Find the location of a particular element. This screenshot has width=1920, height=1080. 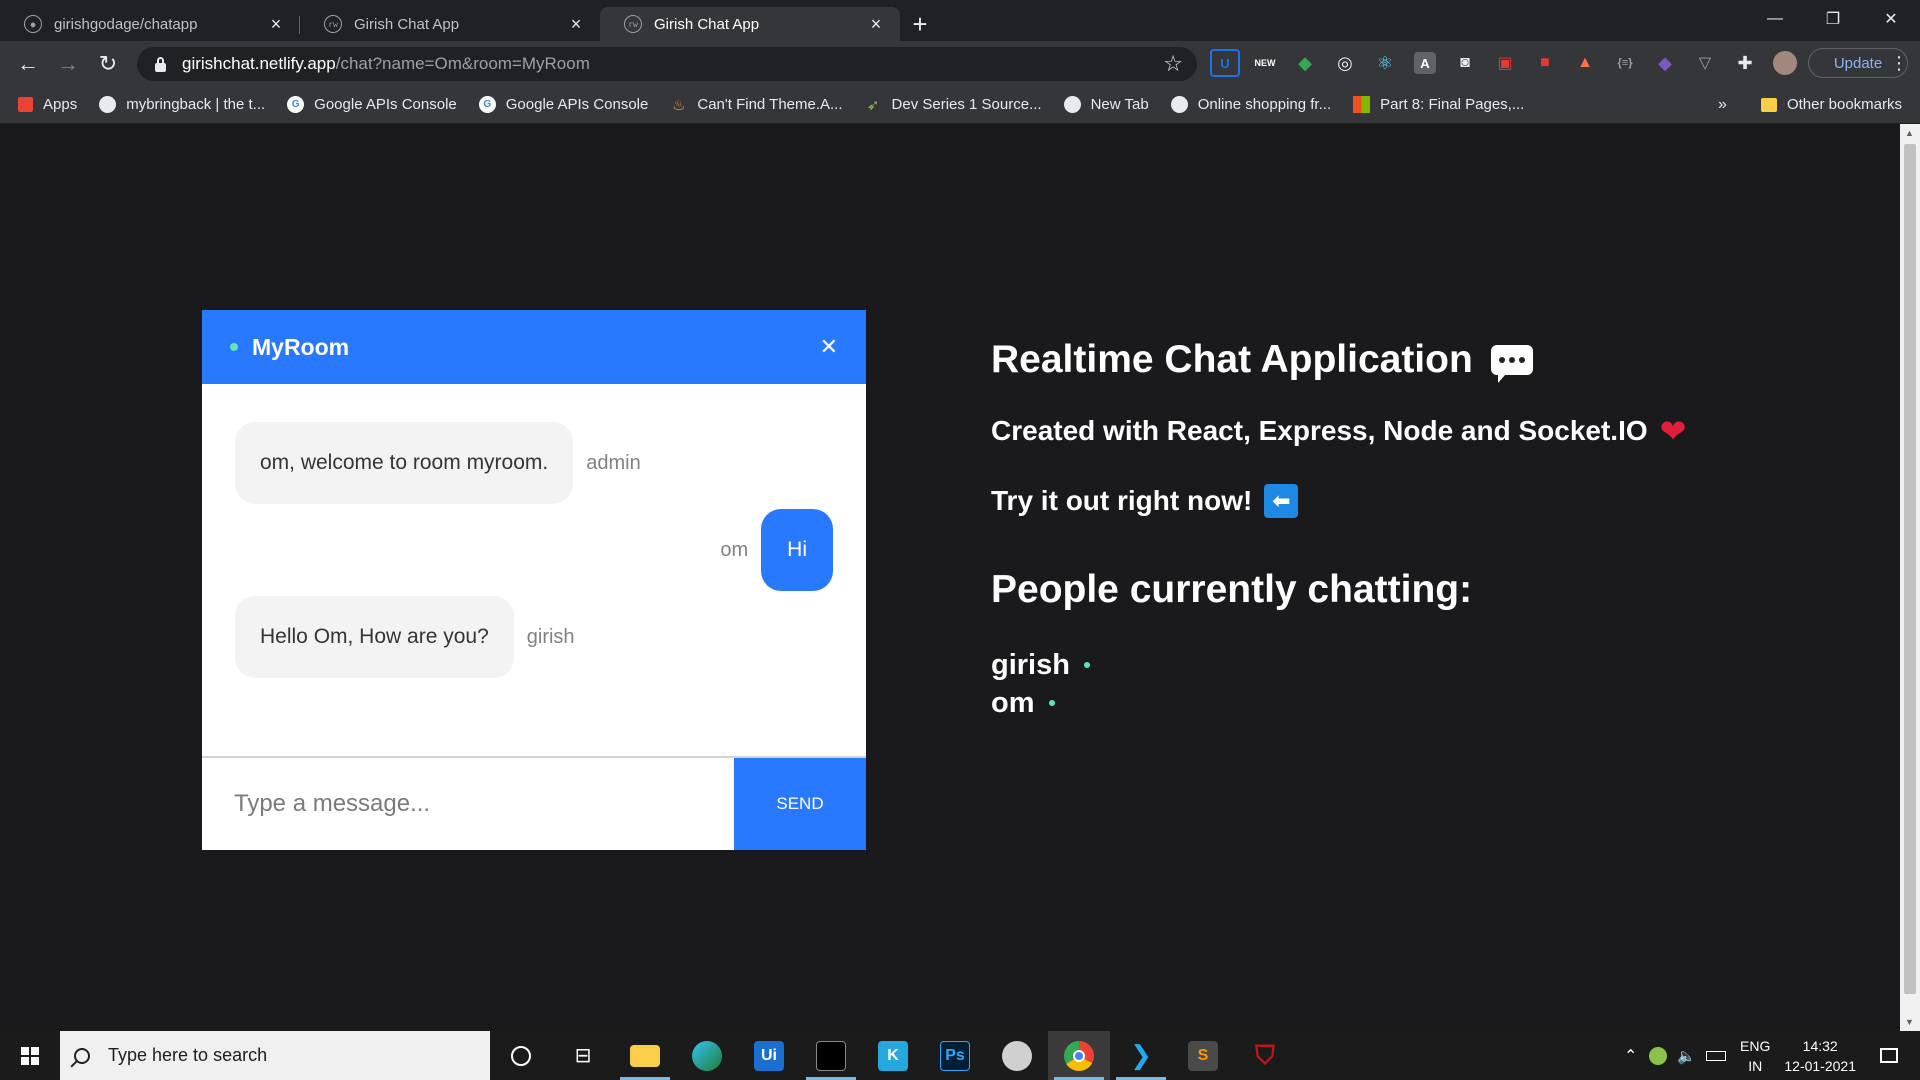

message-sender: admin is located at coordinates (613, 462).